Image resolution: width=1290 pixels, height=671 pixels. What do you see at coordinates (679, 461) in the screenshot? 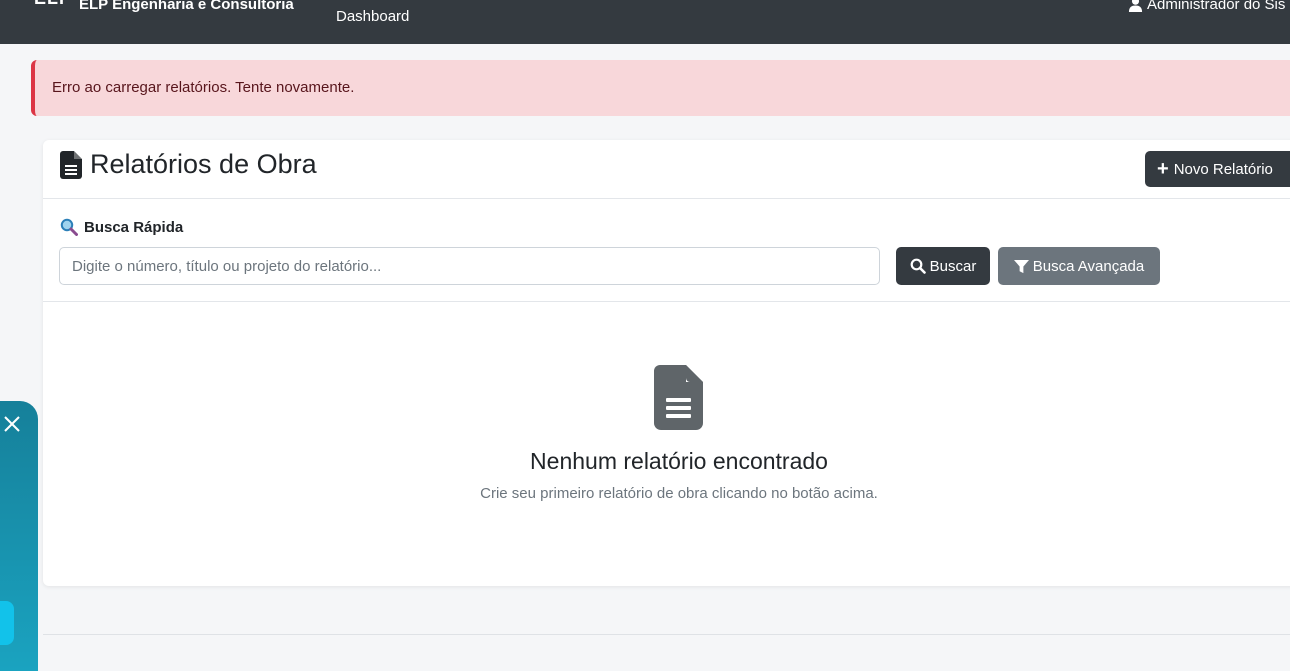
I see `empty-state-title: Nenhum relatório encontrado` at bounding box center [679, 461].